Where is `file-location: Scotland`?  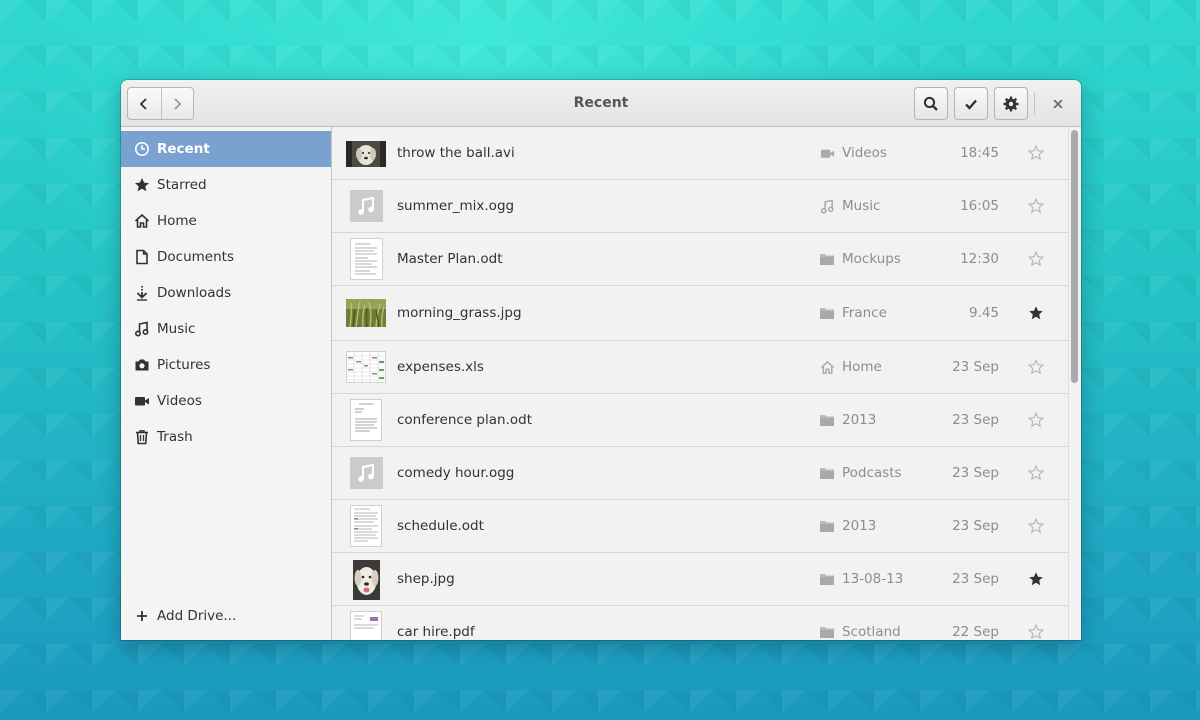 file-location: Scotland is located at coordinates (871, 632).